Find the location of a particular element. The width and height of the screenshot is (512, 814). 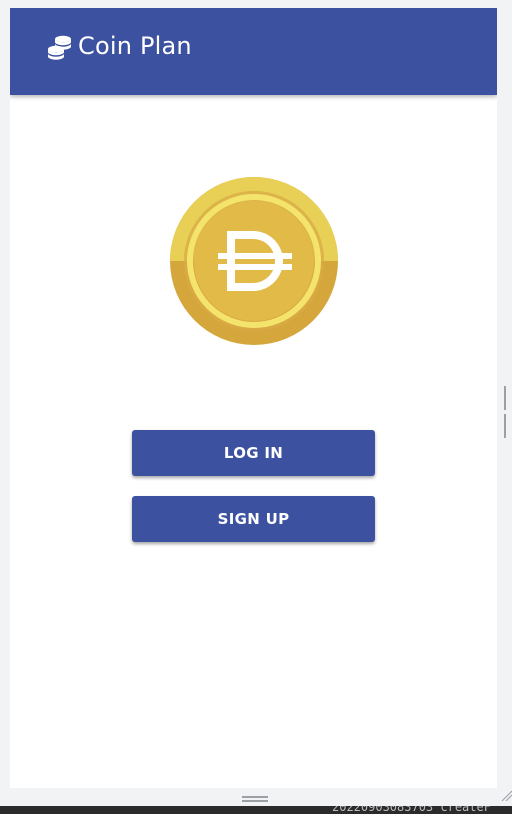

app-header: Coin Plan is located at coordinates (253, 51).